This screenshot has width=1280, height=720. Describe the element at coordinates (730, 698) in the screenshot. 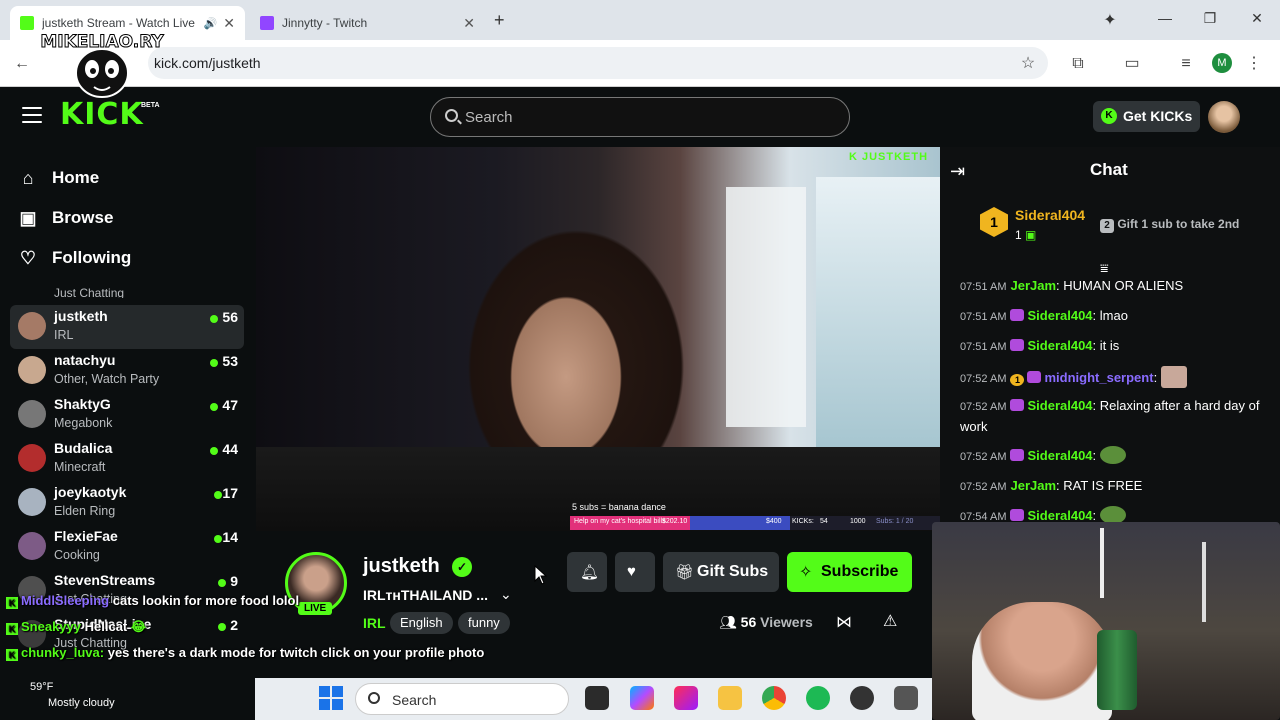

I see `file-explorer-icon` at that location.